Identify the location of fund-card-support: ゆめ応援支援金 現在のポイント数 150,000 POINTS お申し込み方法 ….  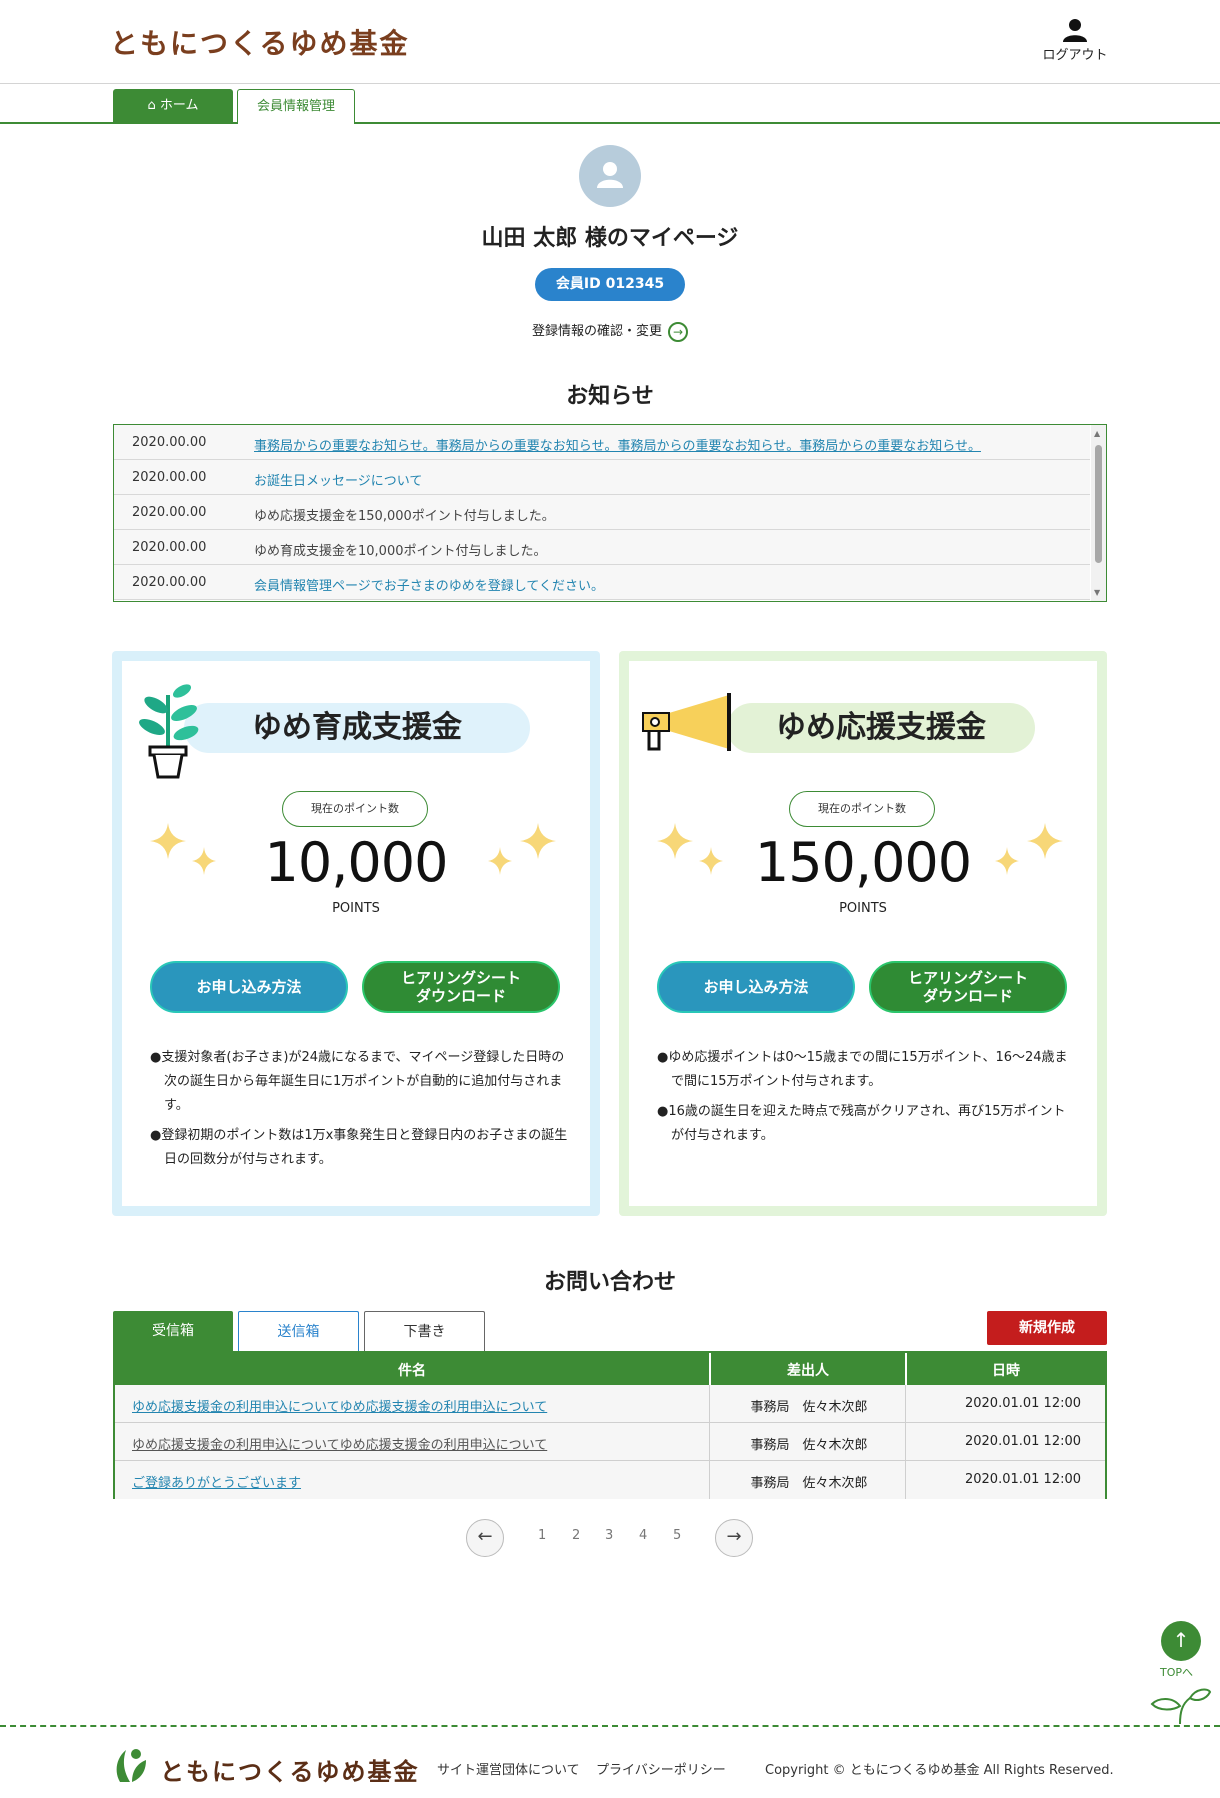
(863, 933).